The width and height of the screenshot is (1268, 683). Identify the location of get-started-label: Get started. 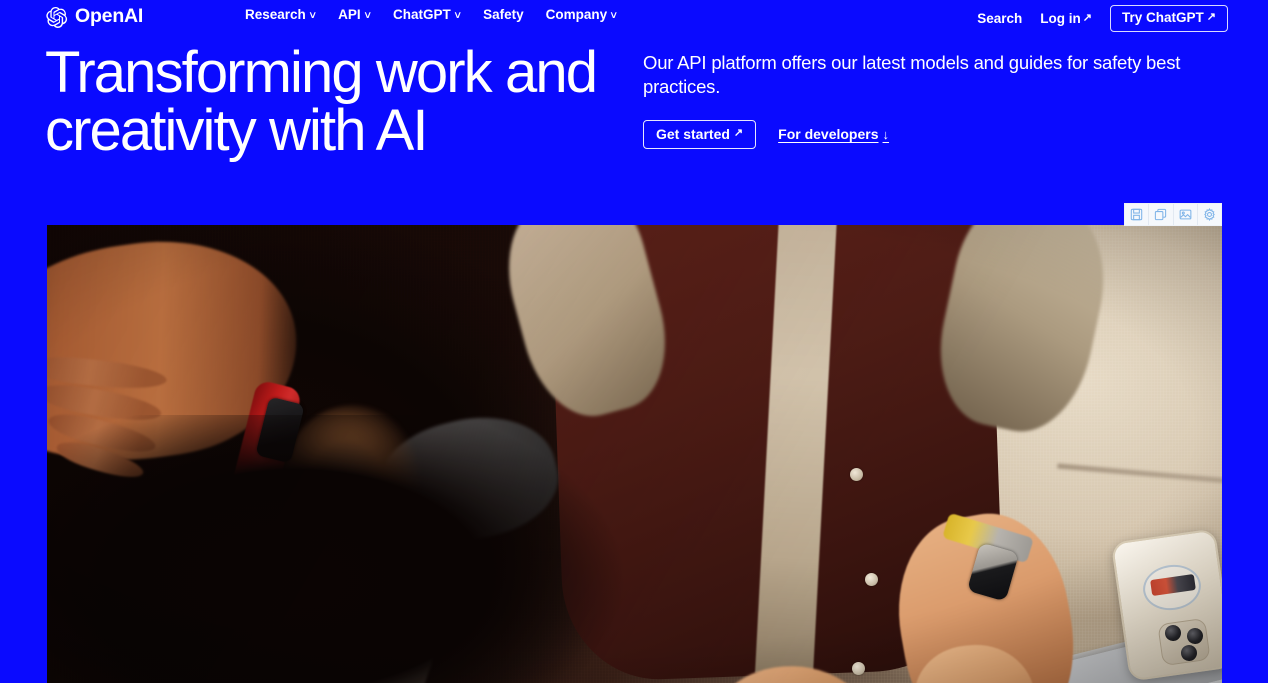
(693, 133).